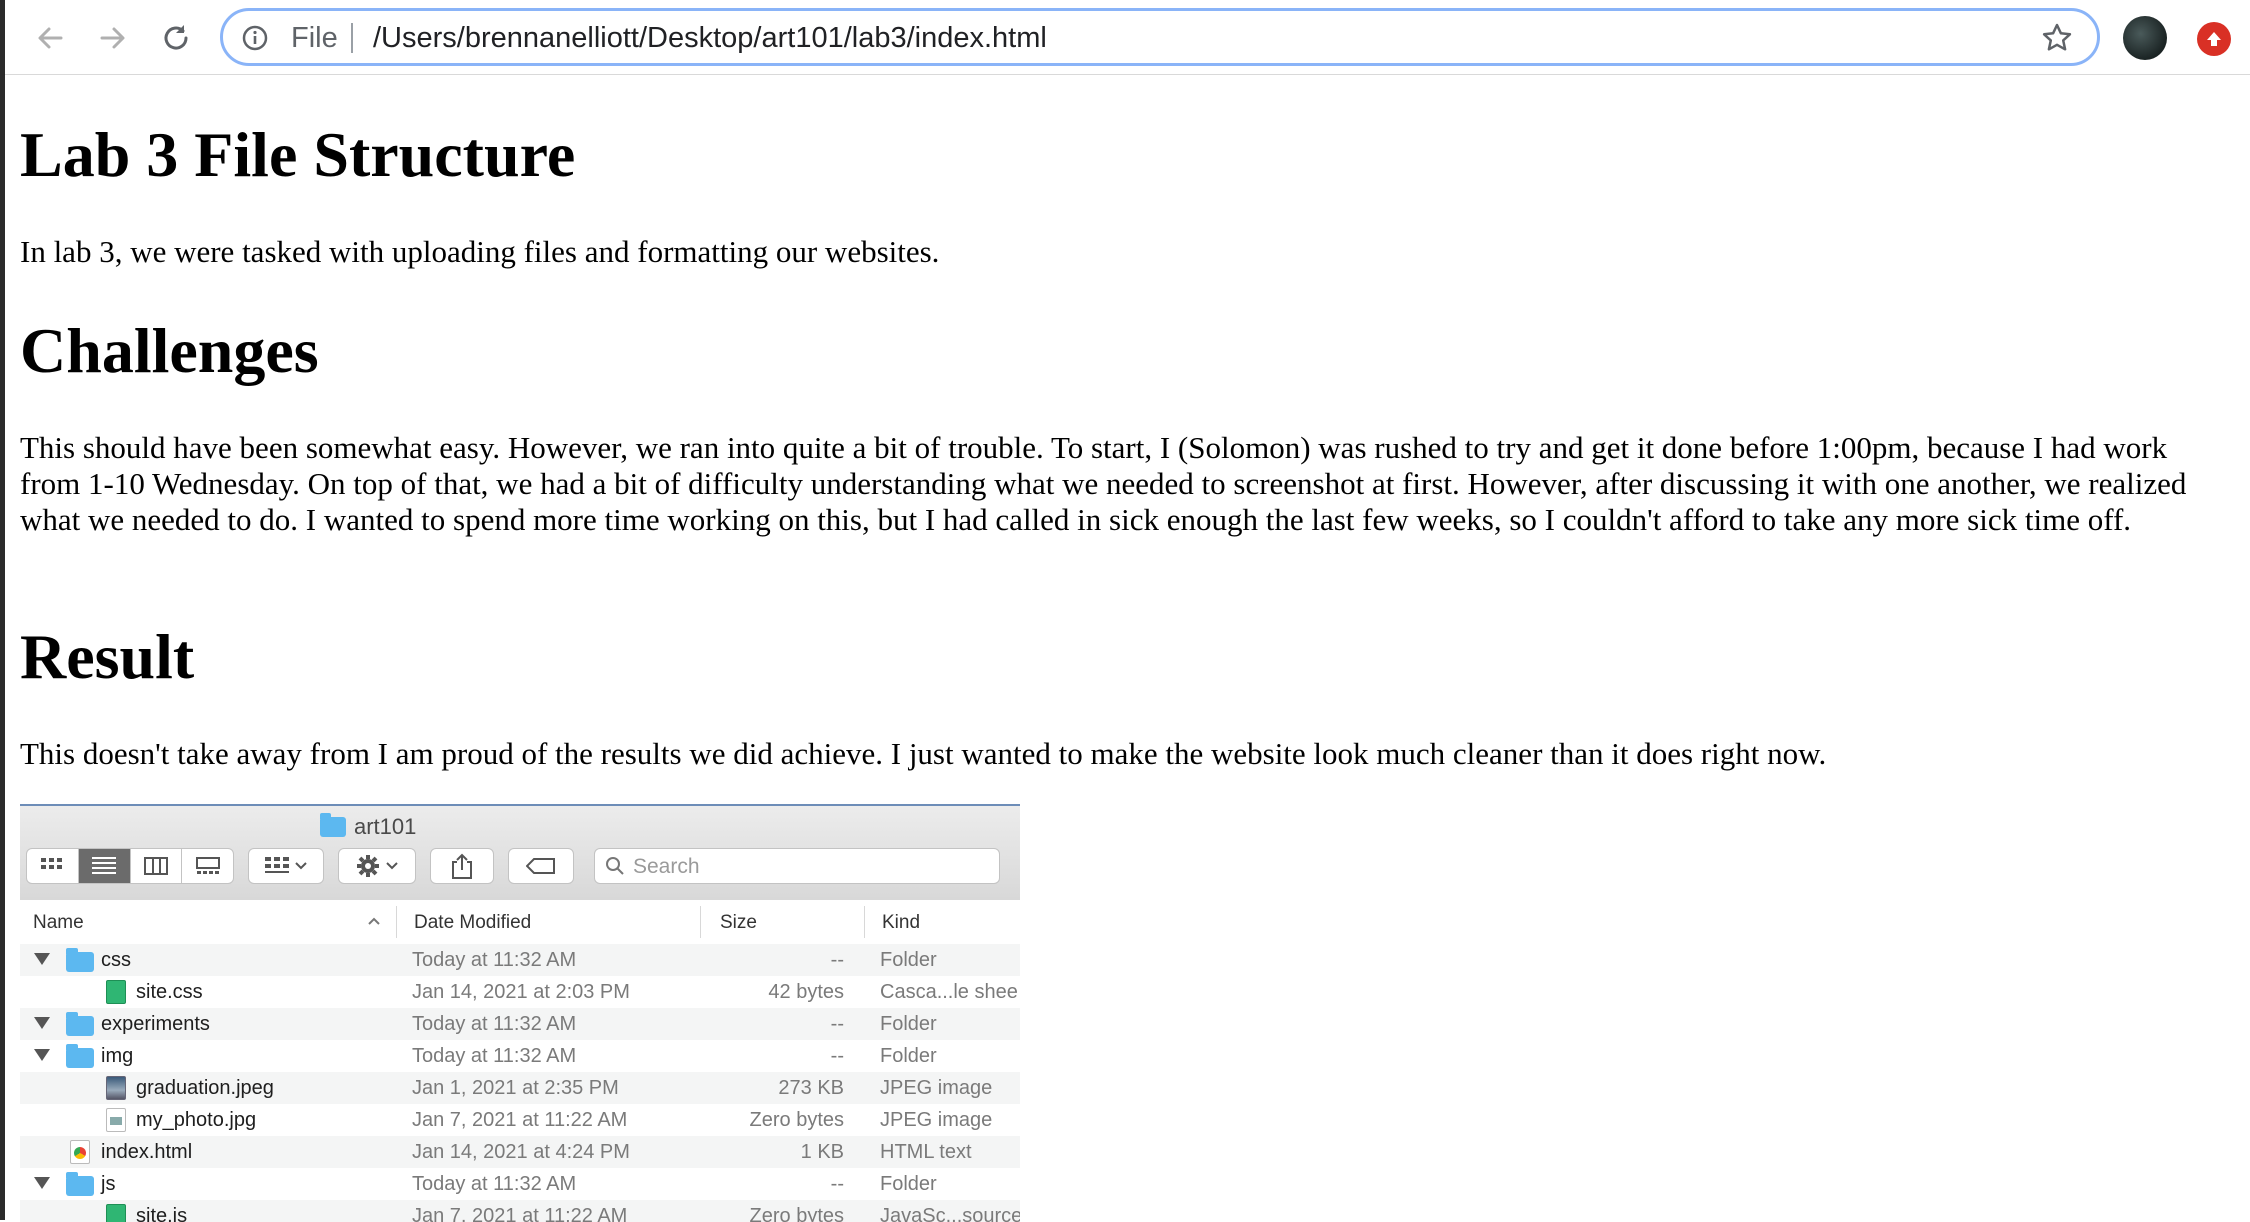 This screenshot has height=1222, width=2250. I want to click on columns-icon, so click(155, 866).